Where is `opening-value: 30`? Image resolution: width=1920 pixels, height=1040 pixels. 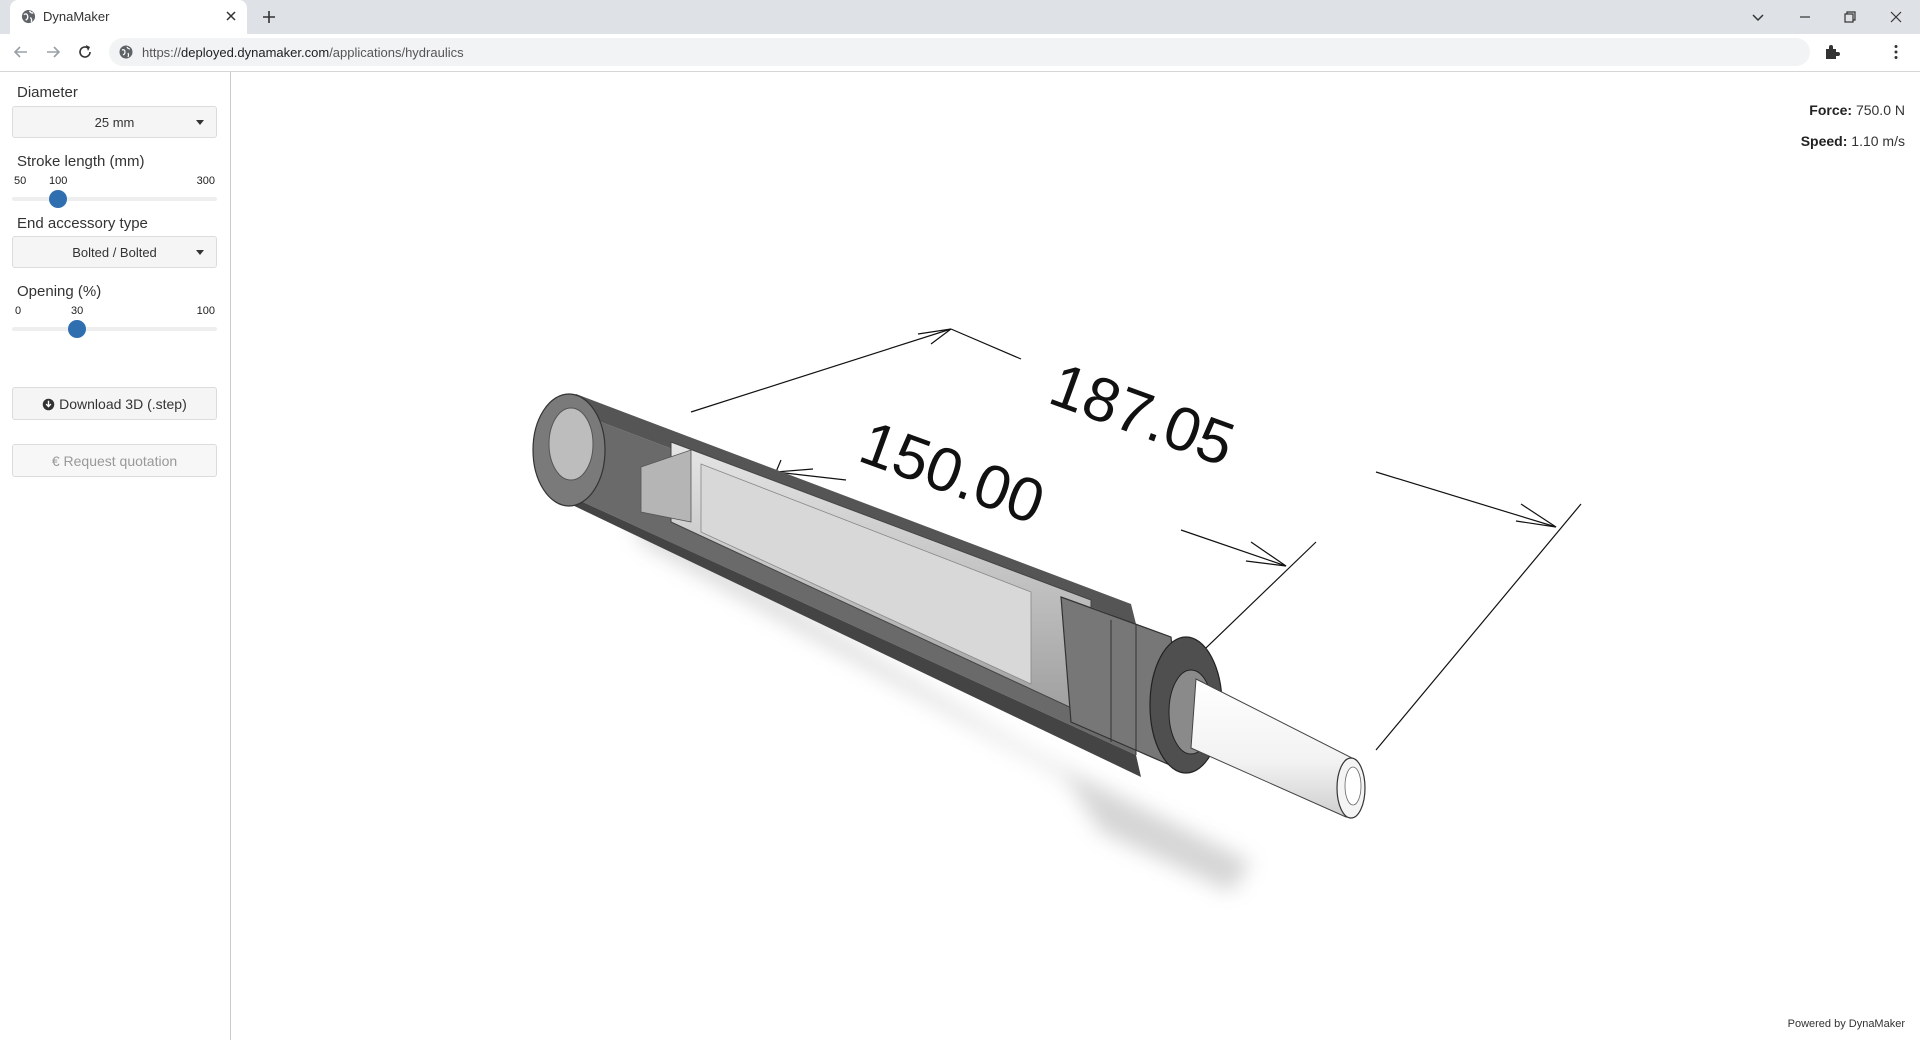 opening-value: 30 is located at coordinates (77, 311).